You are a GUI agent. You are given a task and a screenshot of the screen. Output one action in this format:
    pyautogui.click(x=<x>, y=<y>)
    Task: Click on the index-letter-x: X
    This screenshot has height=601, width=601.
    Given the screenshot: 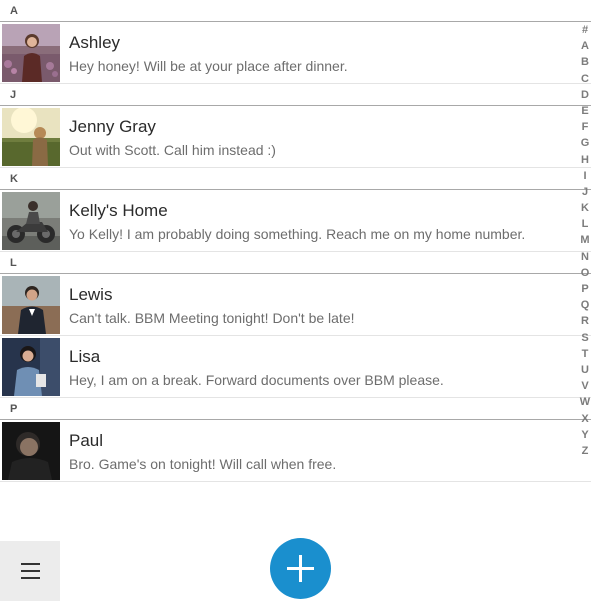 What is the action you would take?
    pyautogui.click(x=585, y=419)
    